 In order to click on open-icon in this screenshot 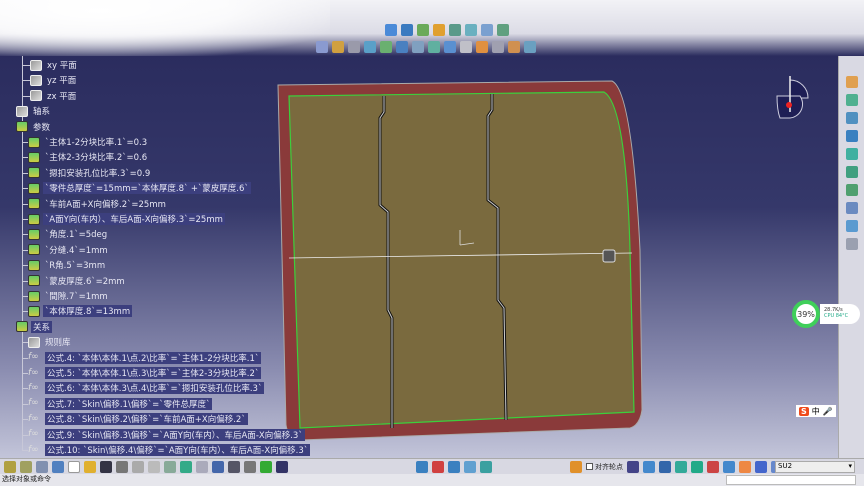, I will do `click(90, 466)`.